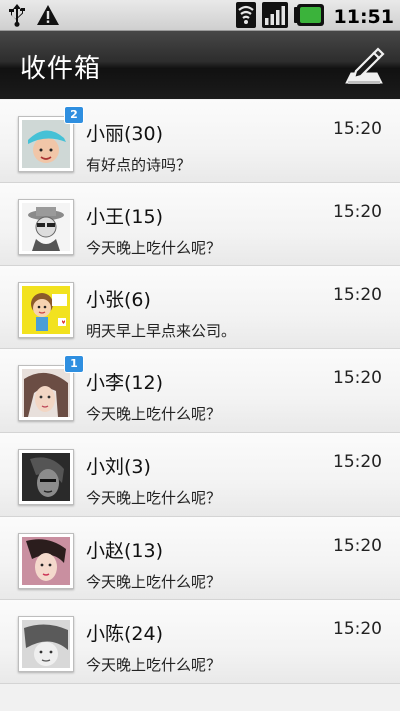 Image resolution: width=400 pixels, height=711 pixels. What do you see at coordinates (125, 383) in the screenshot?
I see `contact-name: 小李(12)` at bounding box center [125, 383].